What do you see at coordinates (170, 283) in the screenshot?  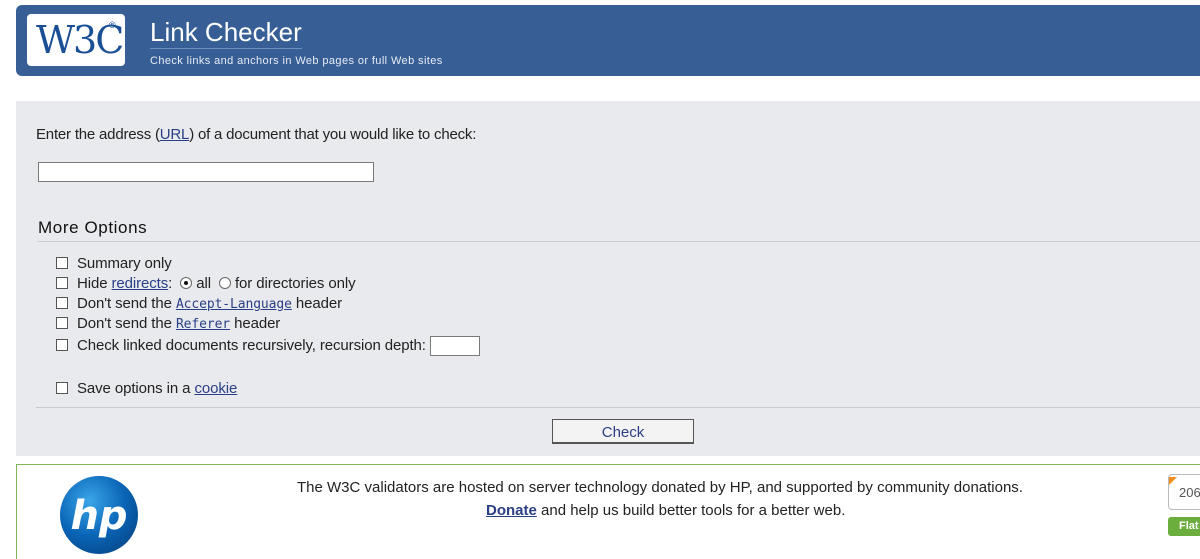 I see `hide-colon: :` at bounding box center [170, 283].